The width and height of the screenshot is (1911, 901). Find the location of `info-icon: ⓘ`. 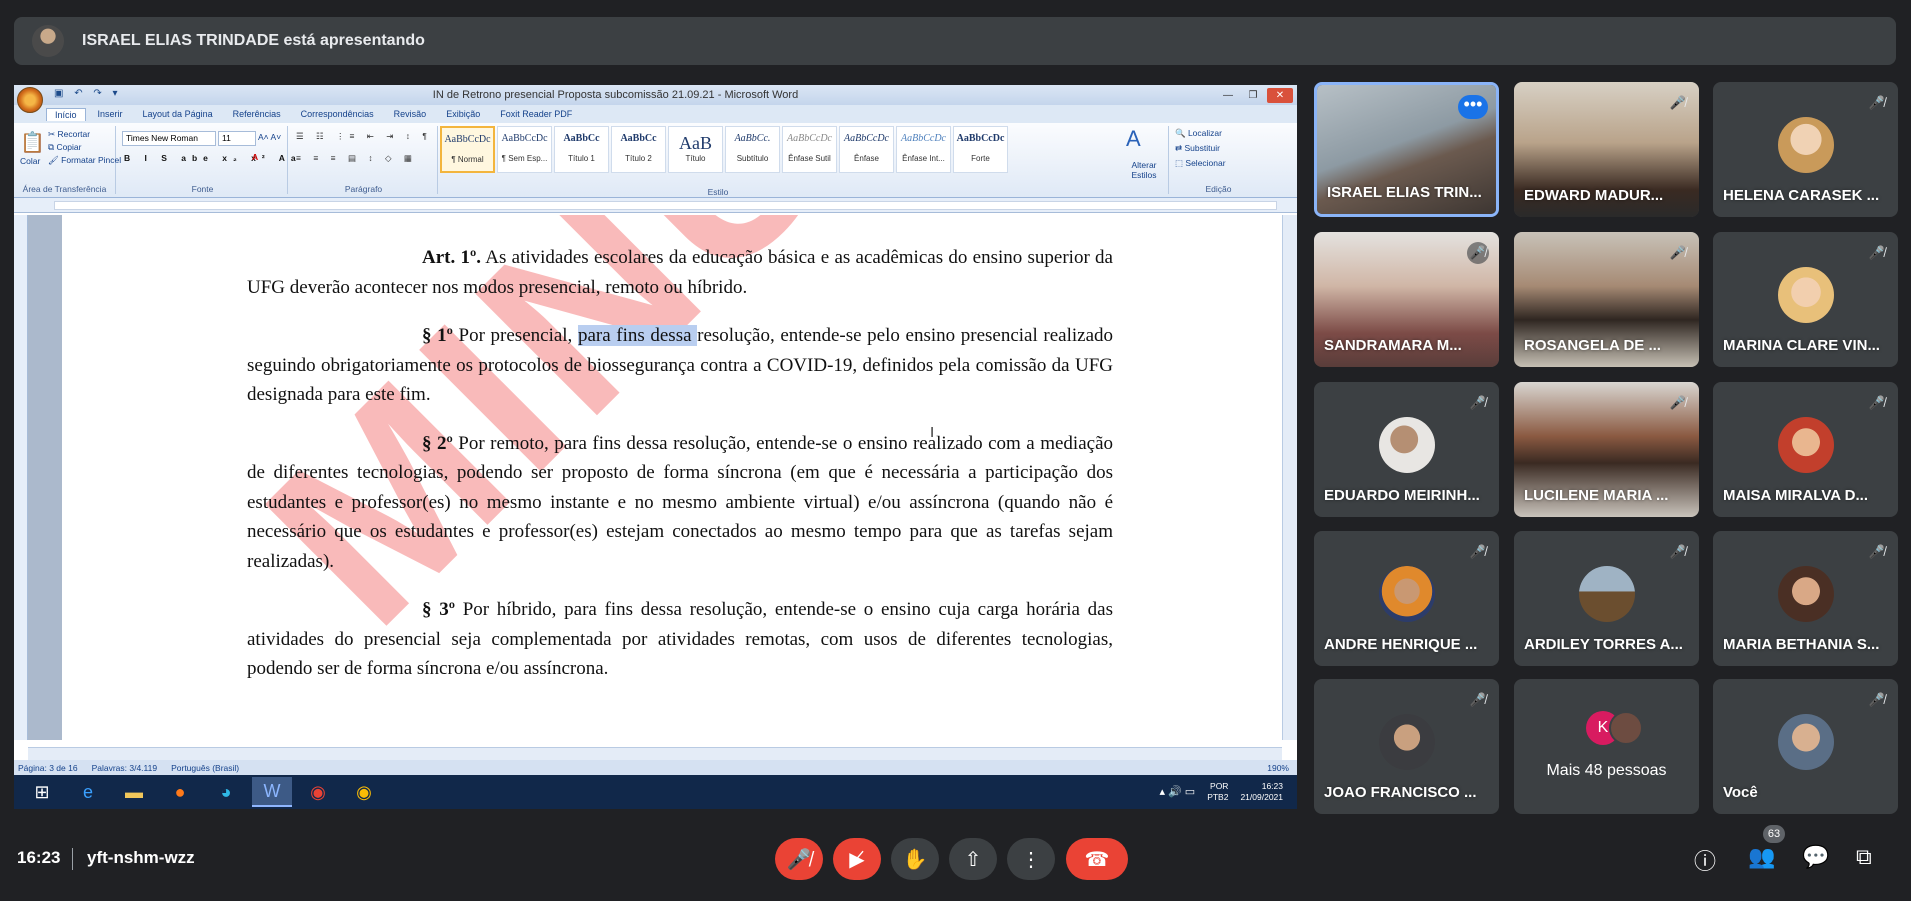

info-icon: ⓘ is located at coordinates (1705, 860).